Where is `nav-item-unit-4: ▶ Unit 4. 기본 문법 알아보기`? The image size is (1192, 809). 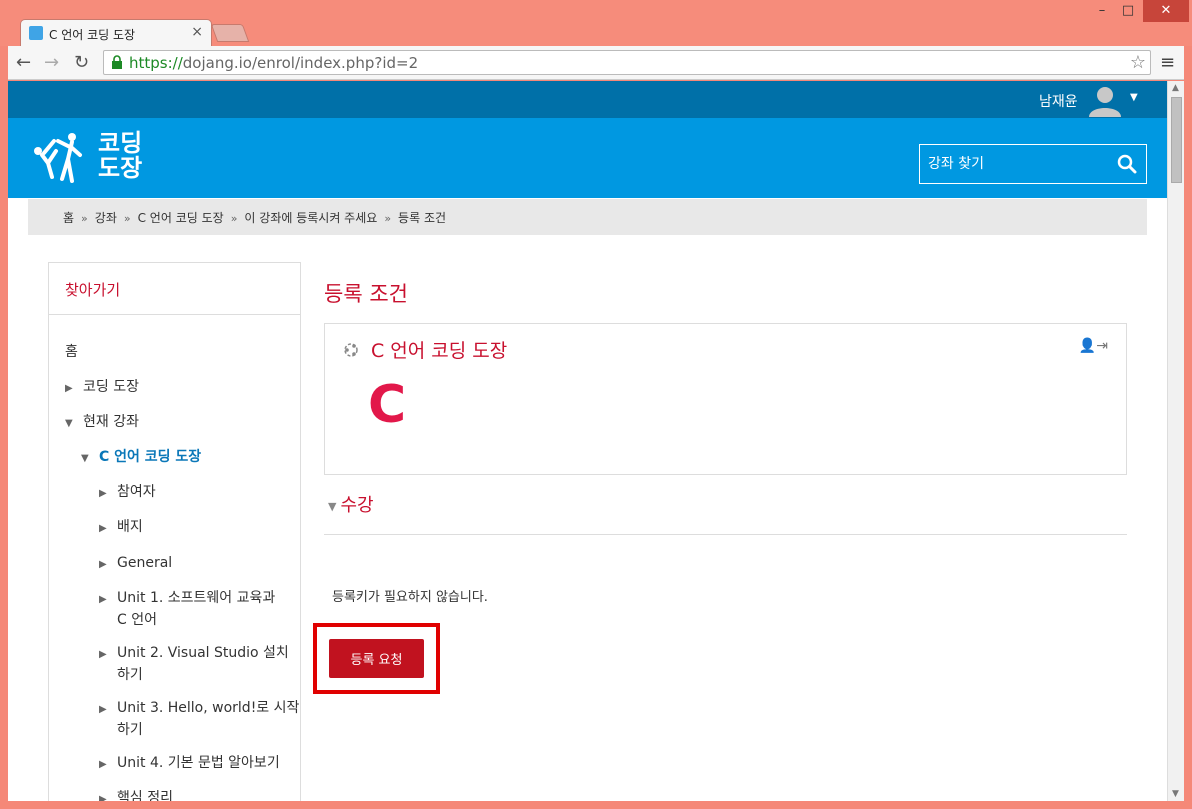
nav-item-unit-4: ▶ Unit 4. 기본 문법 알아보기 is located at coordinates (189, 764).